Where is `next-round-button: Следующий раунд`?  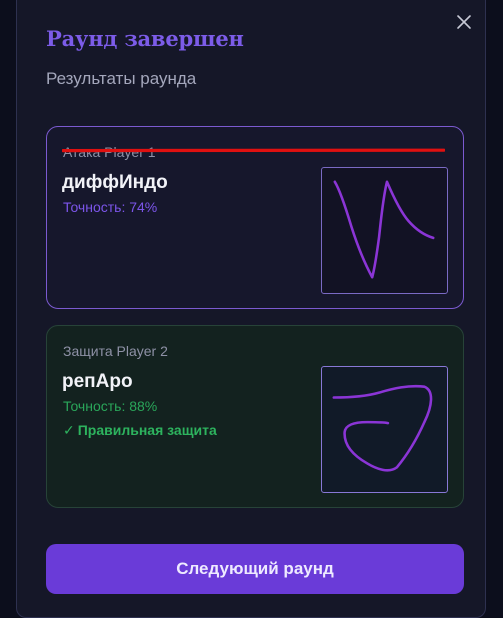
next-round-button: Следующий раунд is located at coordinates (255, 569).